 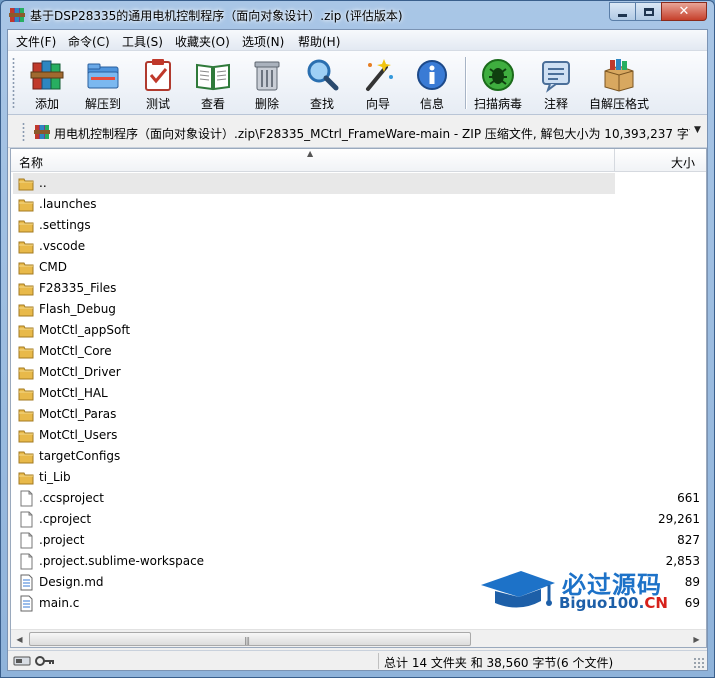 What do you see at coordinates (212, 104) in the screenshot?
I see `view-label: 查看` at bounding box center [212, 104].